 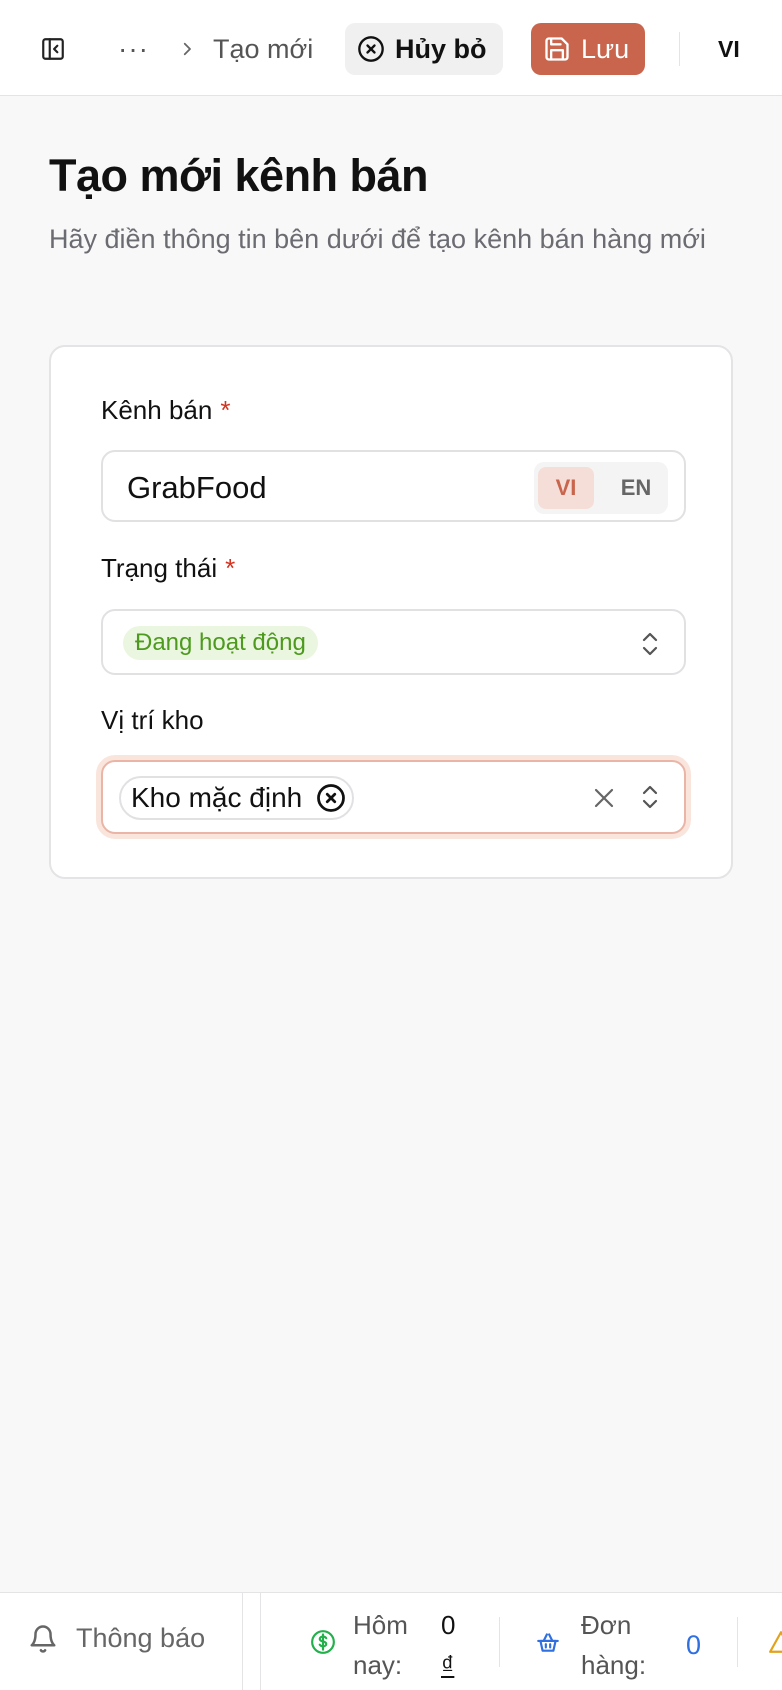 I want to click on today-currency: ₫, so click(x=448, y=1665).